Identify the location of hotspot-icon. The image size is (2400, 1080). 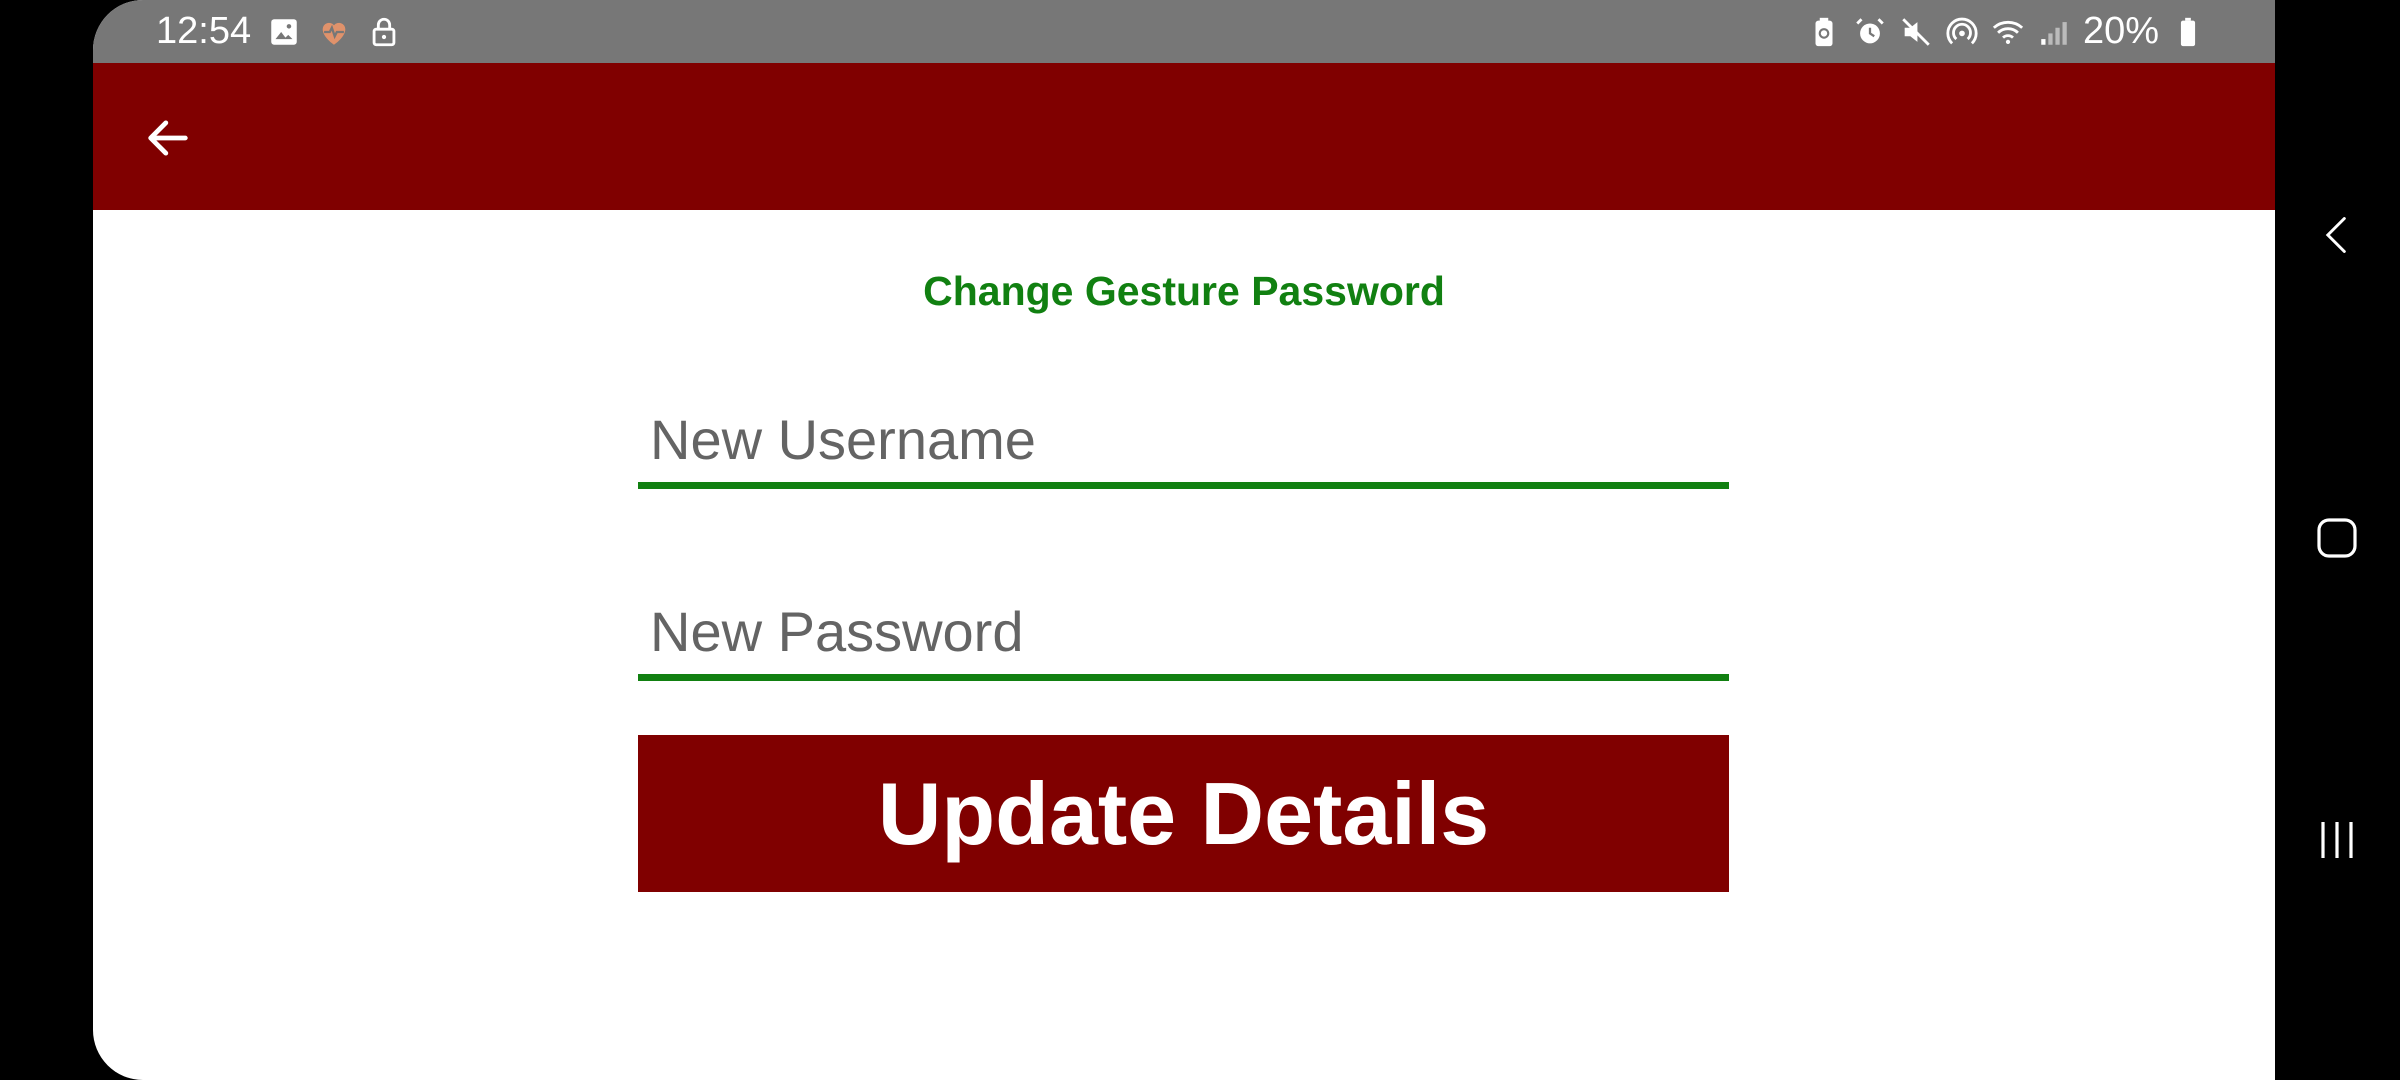
(1962, 30).